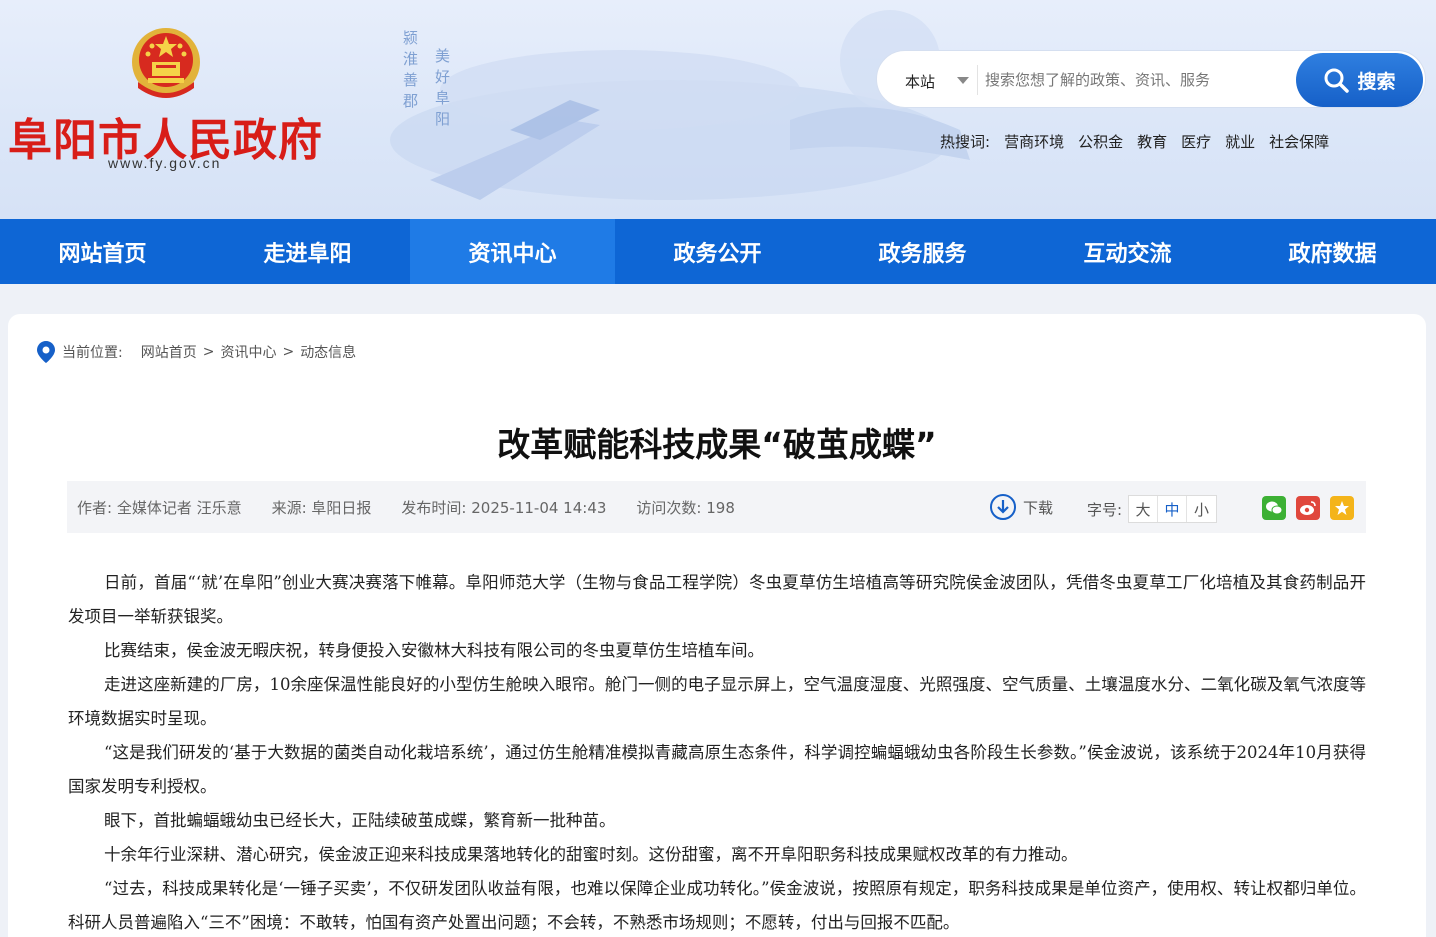 The image size is (1436, 937). What do you see at coordinates (1144, 509) in the screenshot?
I see `font-size-large-button: 大` at bounding box center [1144, 509].